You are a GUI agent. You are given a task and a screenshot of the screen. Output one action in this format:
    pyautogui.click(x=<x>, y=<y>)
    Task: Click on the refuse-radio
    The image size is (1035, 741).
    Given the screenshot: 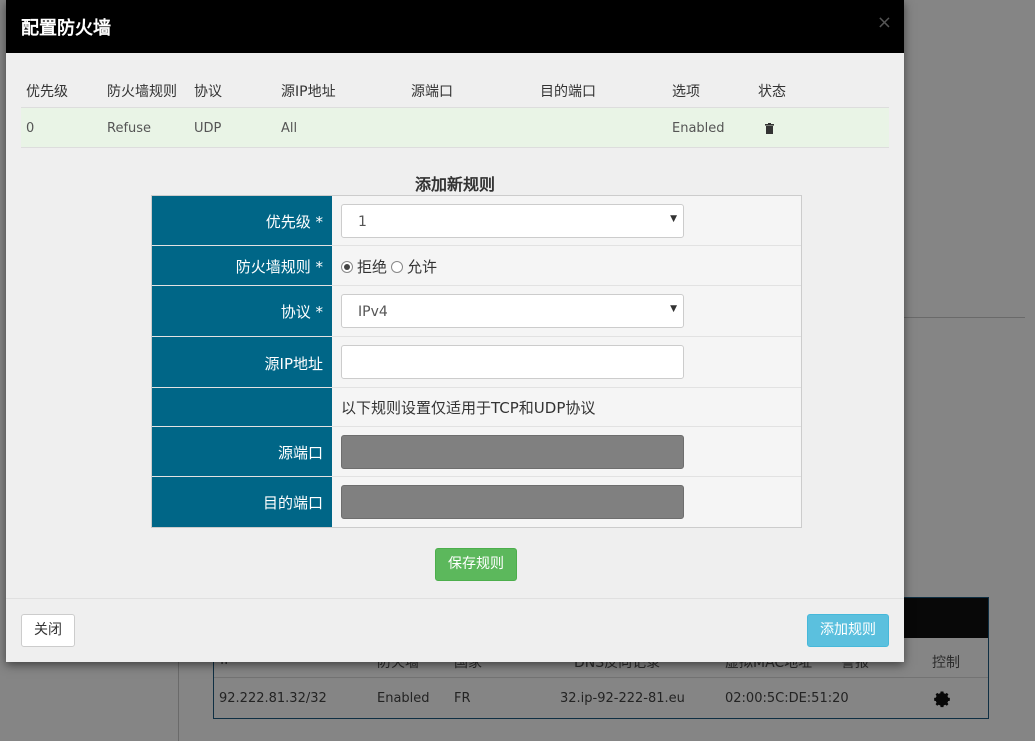 What is the action you would take?
    pyautogui.click(x=347, y=266)
    